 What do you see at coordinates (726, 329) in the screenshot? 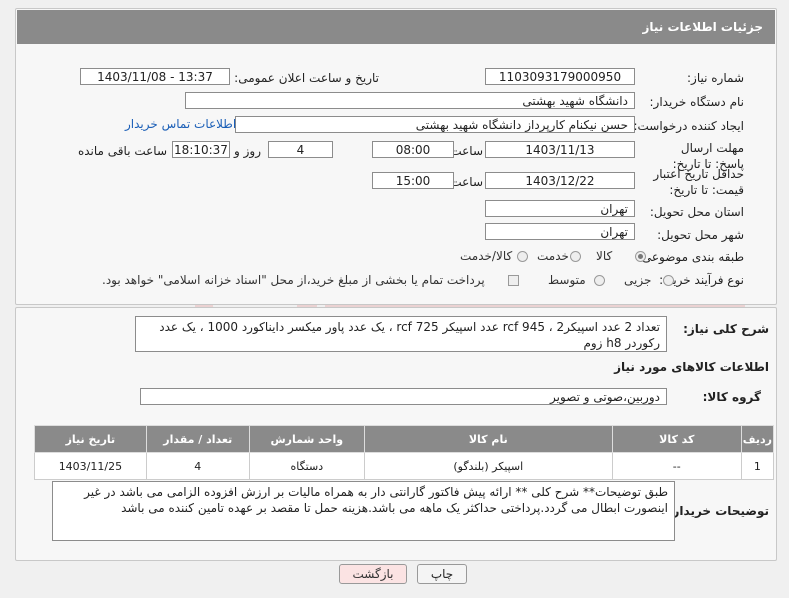
I see `description-label: شرح کلی نیاز:` at bounding box center [726, 329].